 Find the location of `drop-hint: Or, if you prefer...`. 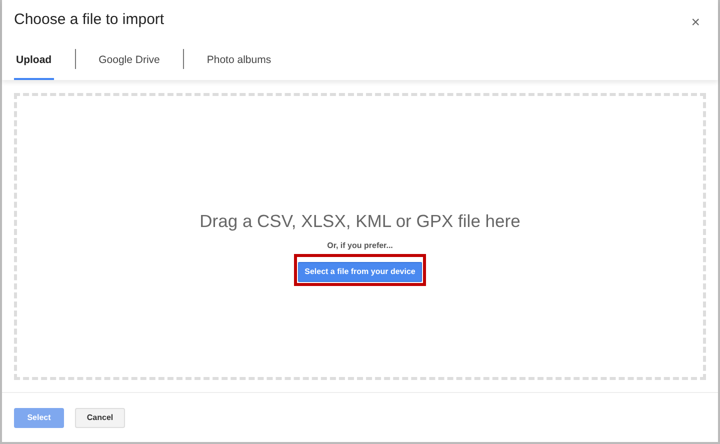

drop-hint: Or, if you prefer... is located at coordinates (360, 246).